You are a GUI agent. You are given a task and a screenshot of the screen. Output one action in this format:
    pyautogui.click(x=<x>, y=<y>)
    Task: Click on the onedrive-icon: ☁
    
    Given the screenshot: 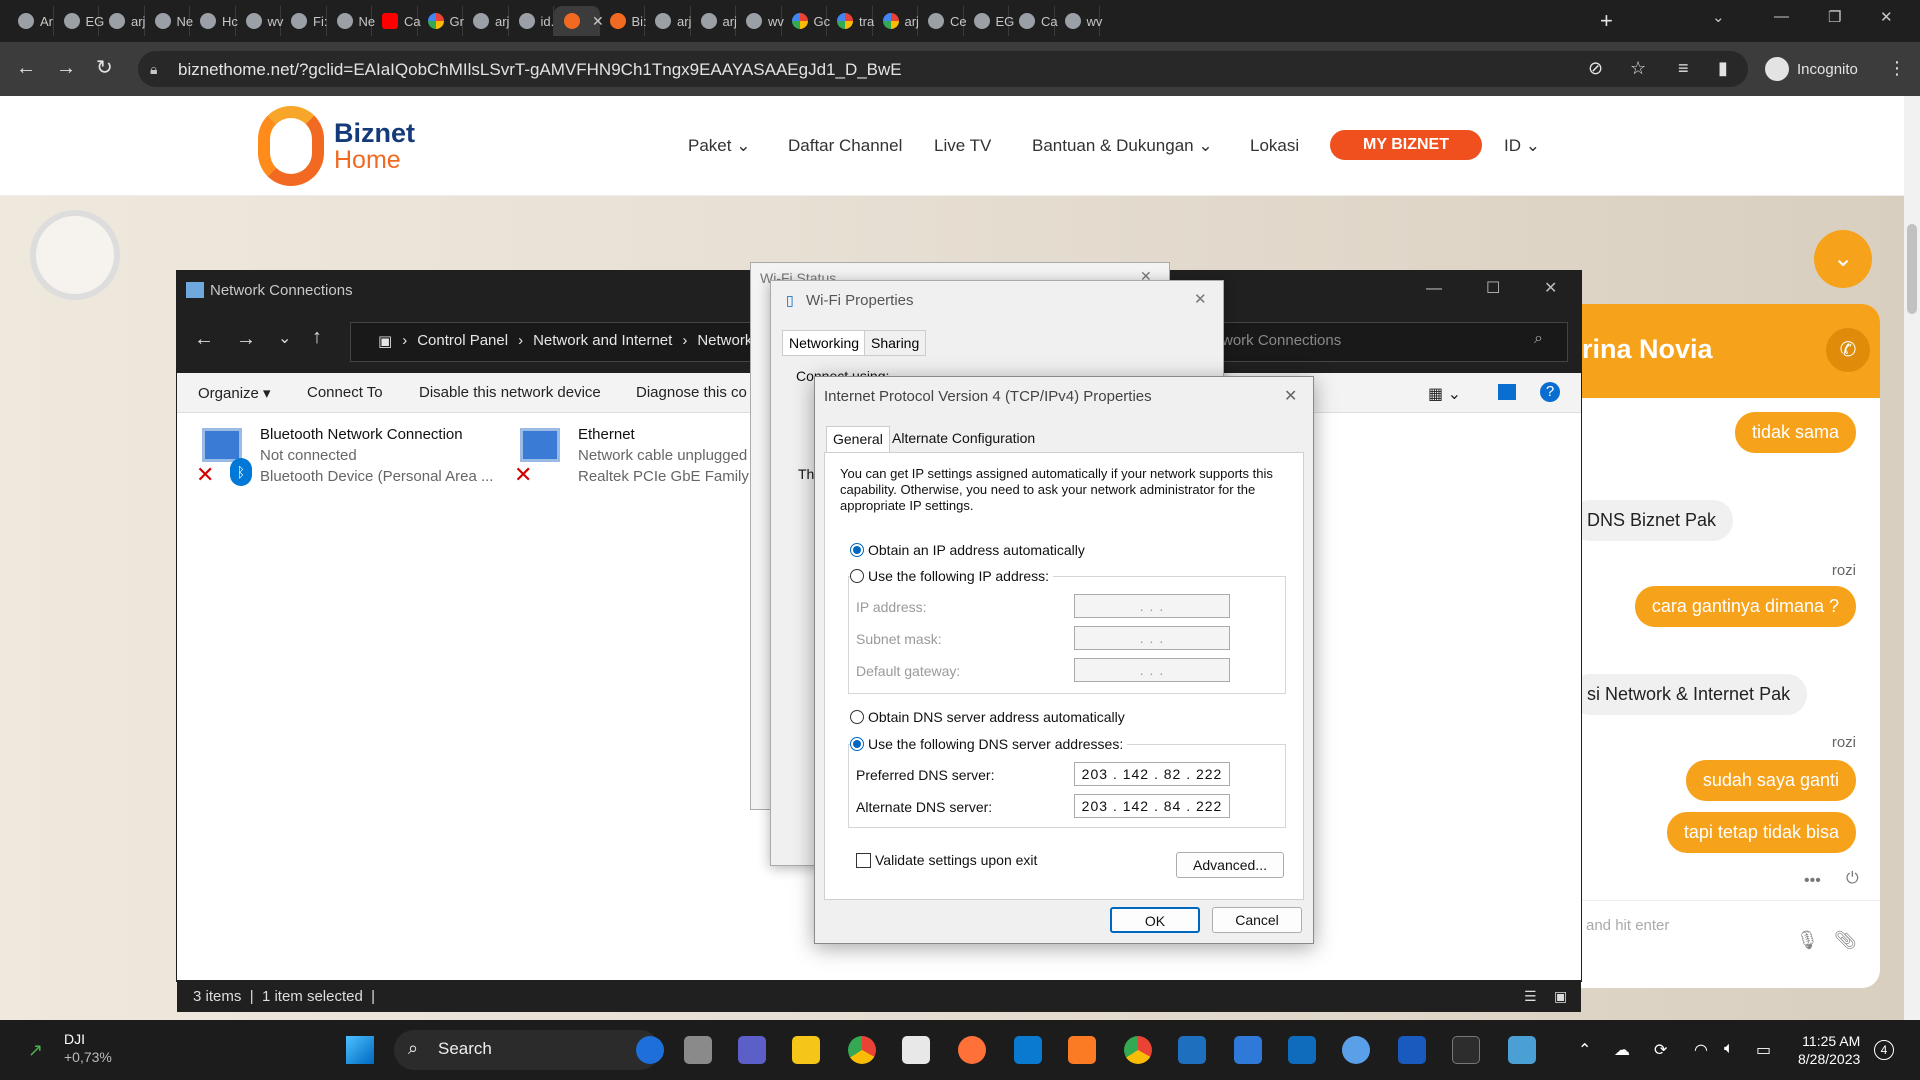 What is the action you would take?
    pyautogui.click(x=1622, y=1050)
    